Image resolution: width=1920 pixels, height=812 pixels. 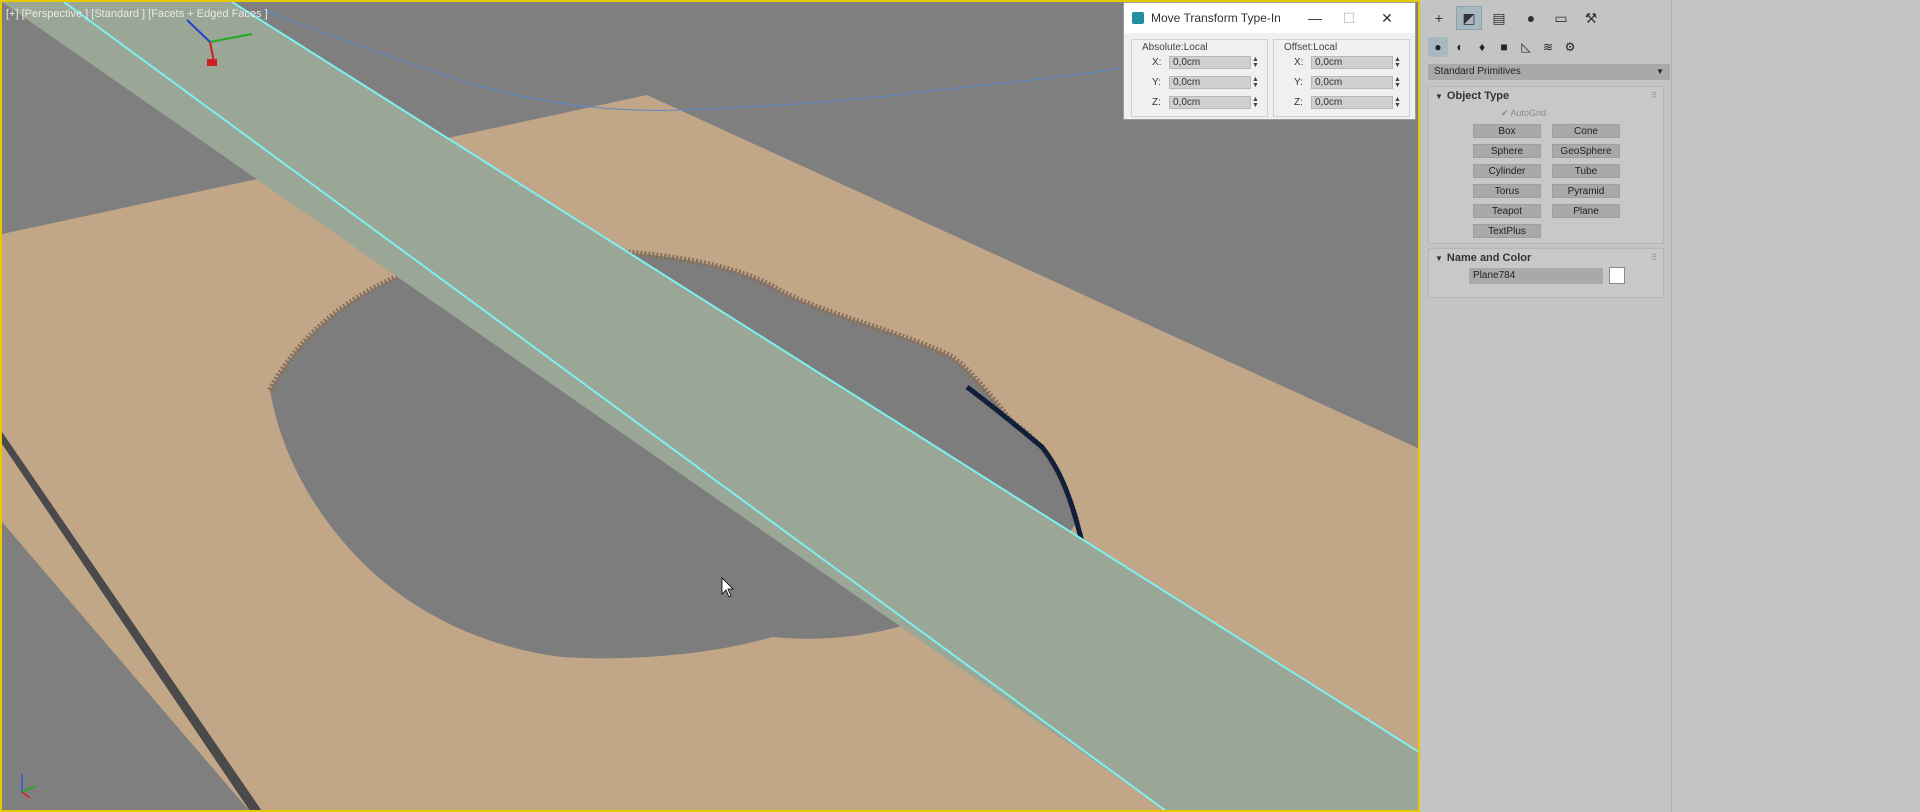 What do you see at coordinates (1561, 18) in the screenshot?
I see `display-icon: ▭` at bounding box center [1561, 18].